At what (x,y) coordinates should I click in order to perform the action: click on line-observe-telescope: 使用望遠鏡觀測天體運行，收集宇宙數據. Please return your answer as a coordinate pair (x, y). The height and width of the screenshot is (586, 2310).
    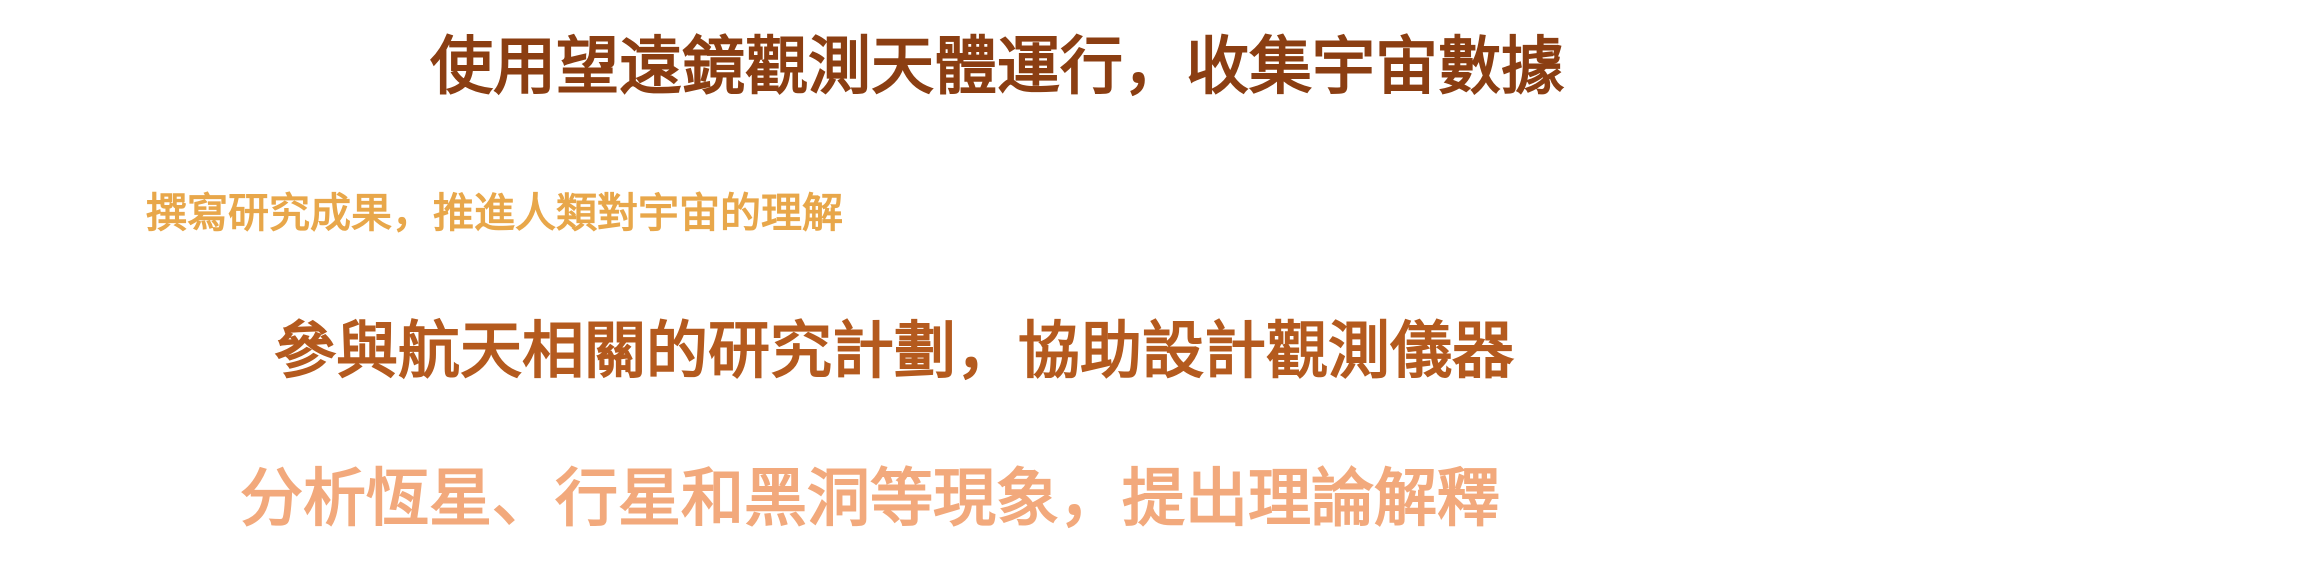
    Looking at the image, I should click on (997, 66).